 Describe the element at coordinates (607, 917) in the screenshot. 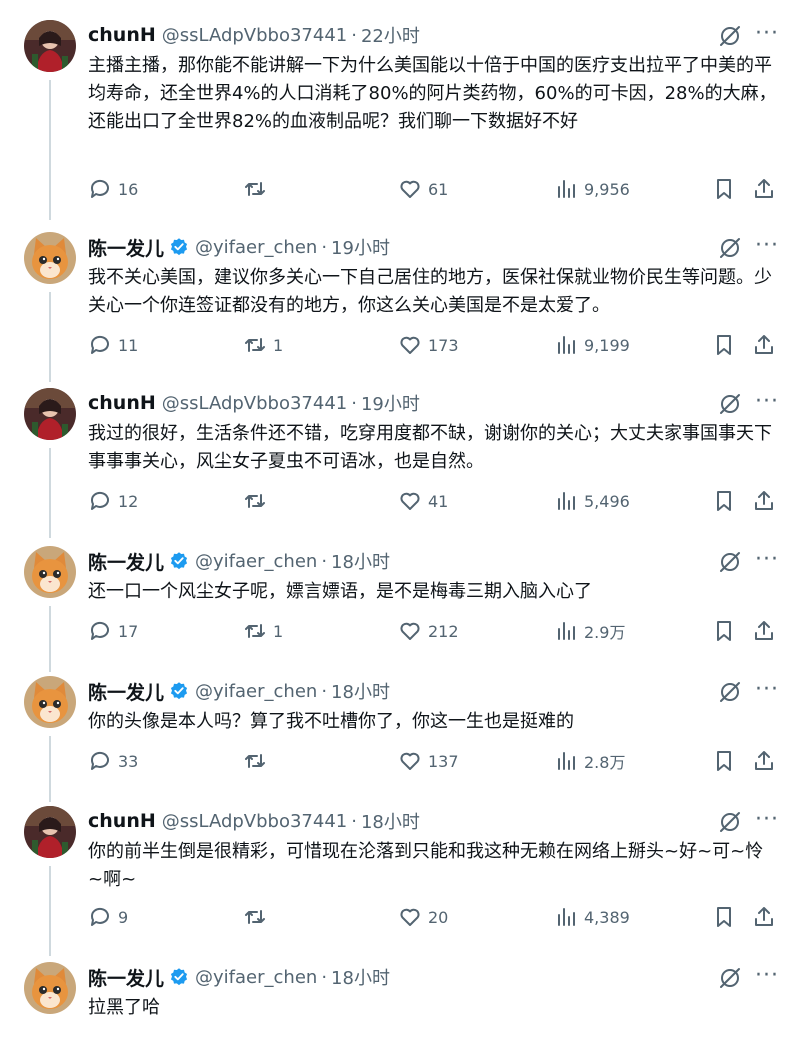

I see `view-count: 4,389` at that location.